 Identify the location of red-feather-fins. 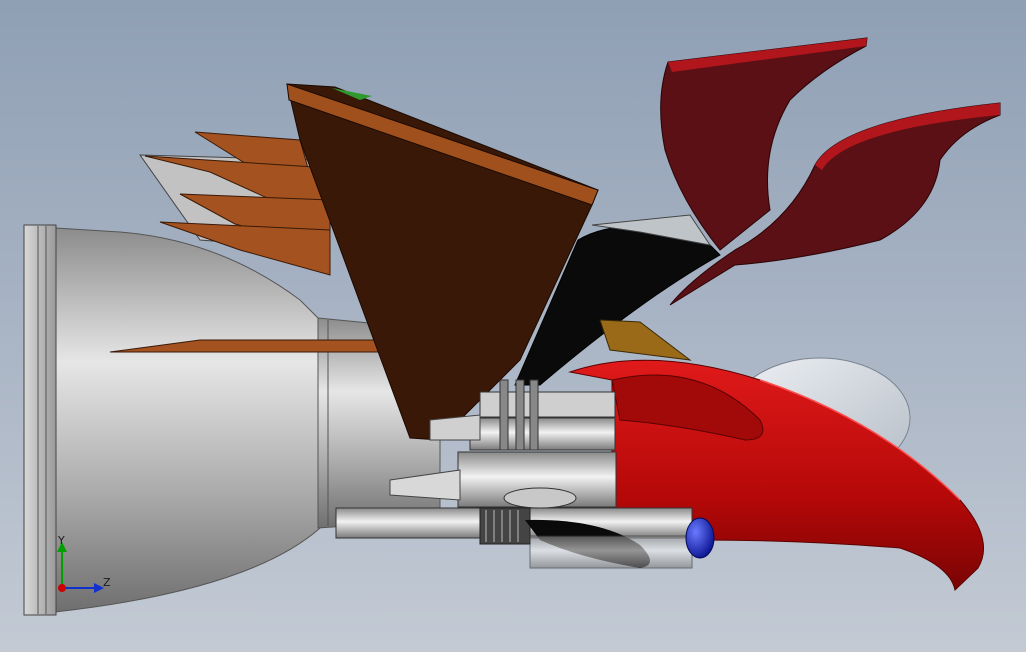
(830, 171).